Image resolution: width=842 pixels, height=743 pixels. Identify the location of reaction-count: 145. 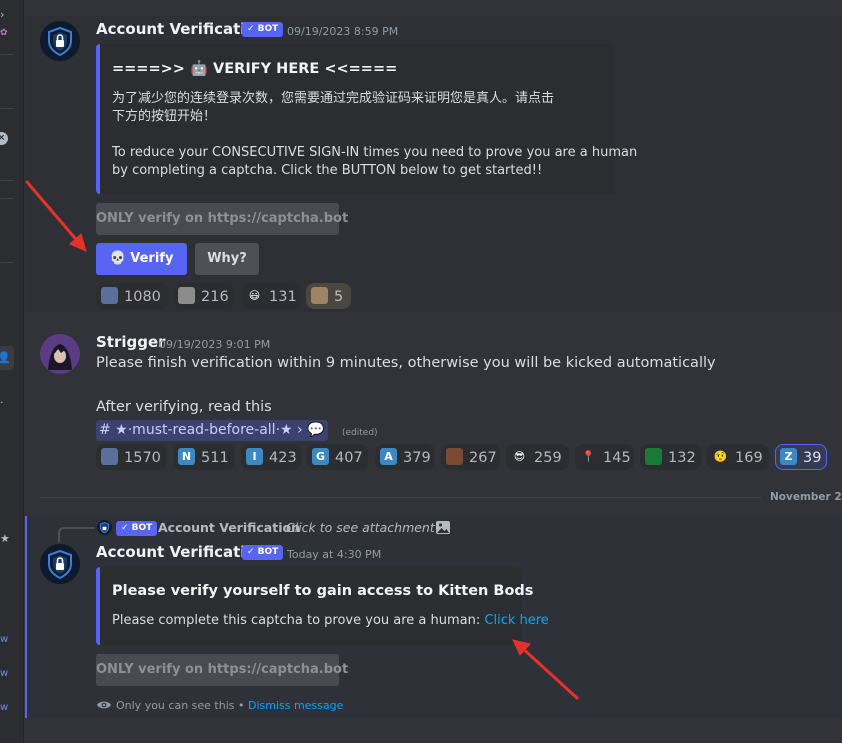
(617, 458).